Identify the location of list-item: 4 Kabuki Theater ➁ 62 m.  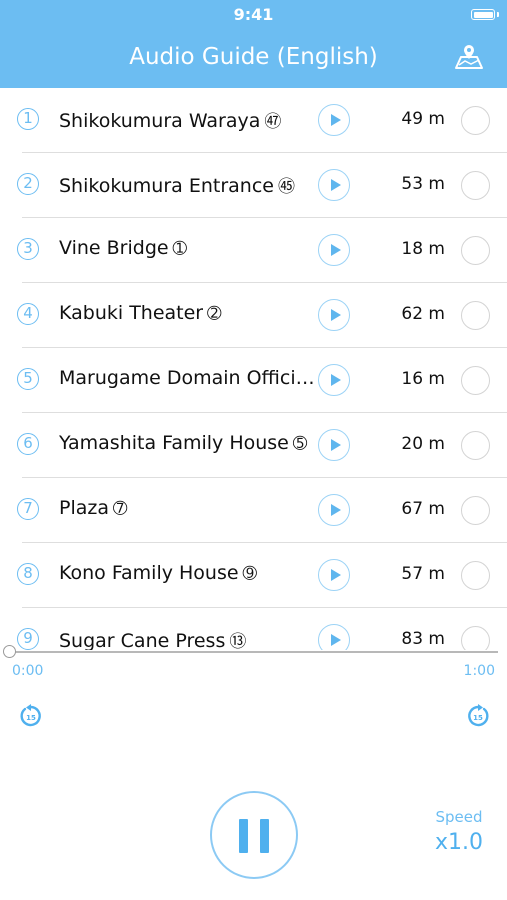
(253, 315).